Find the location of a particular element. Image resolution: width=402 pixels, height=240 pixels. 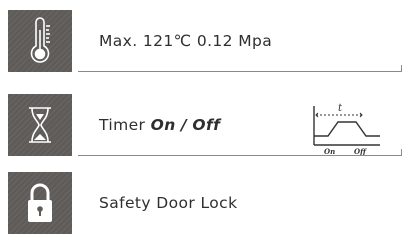

timer-label: Timer On / Off is located at coordinates (159, 125).